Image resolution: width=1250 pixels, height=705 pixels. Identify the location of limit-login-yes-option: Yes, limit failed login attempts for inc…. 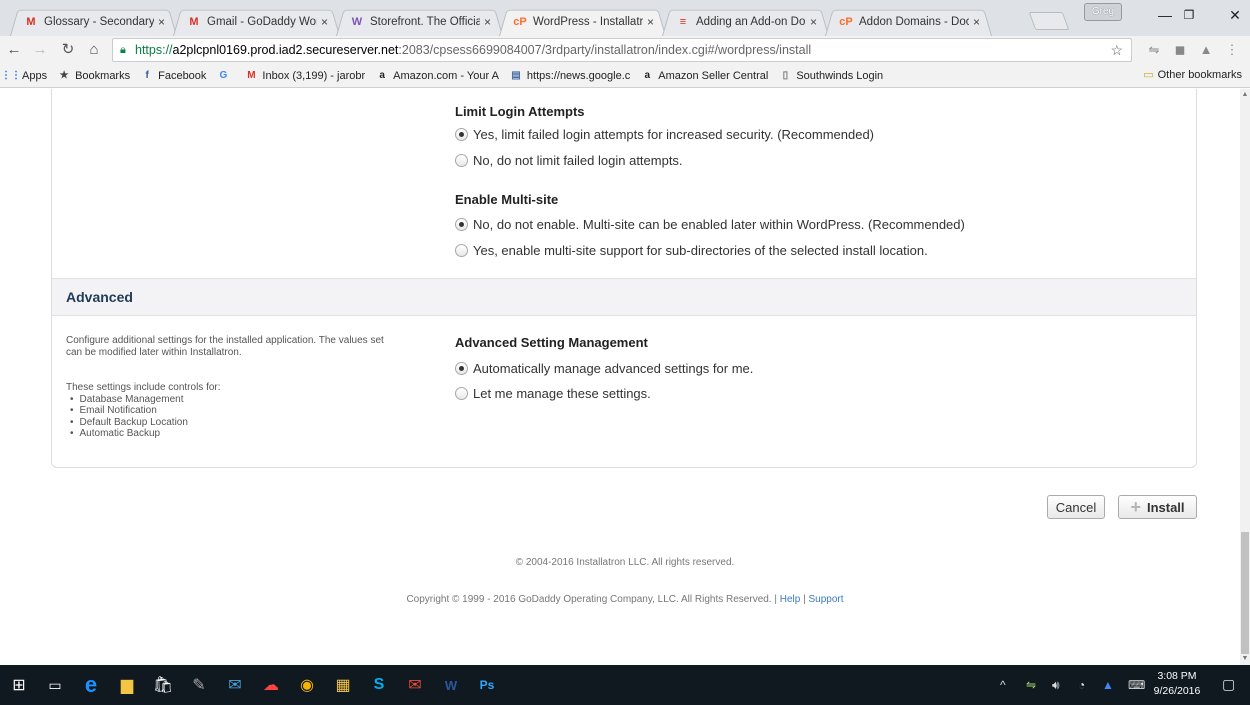
(664, 134).